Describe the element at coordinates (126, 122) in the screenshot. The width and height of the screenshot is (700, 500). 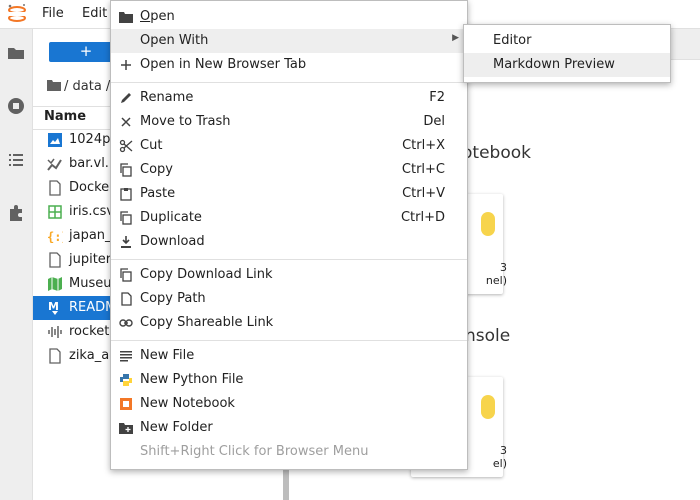
I see `close-icon` at that location.